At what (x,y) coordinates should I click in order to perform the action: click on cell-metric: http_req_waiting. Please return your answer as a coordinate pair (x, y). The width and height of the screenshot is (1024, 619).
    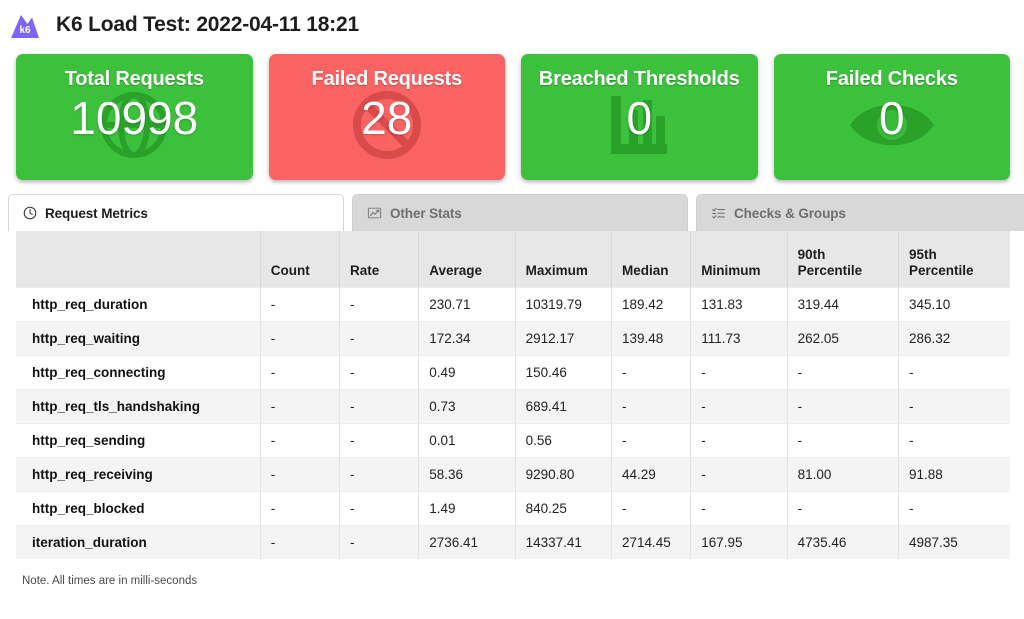
    Looking at the image, I should click on (138, 337).